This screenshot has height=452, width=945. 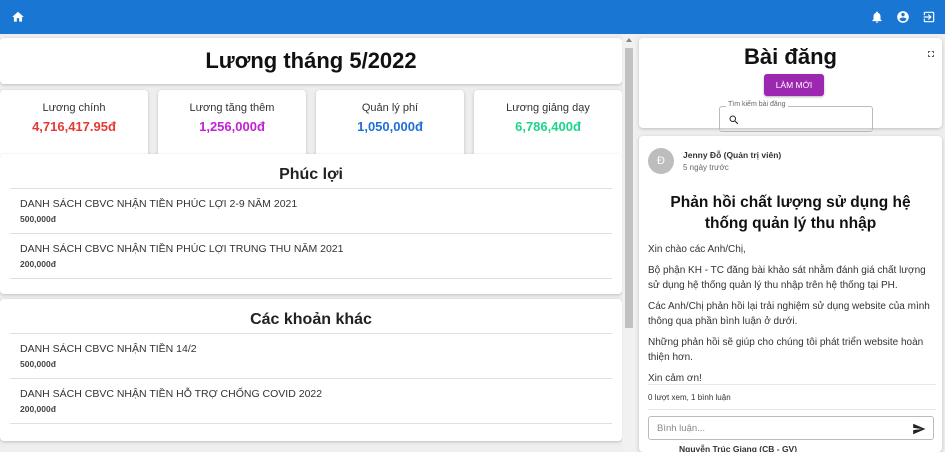 What do you see at coordinates (18, 17) in the screenshot?
I see `home-icon` at bounding box center [18, 17].